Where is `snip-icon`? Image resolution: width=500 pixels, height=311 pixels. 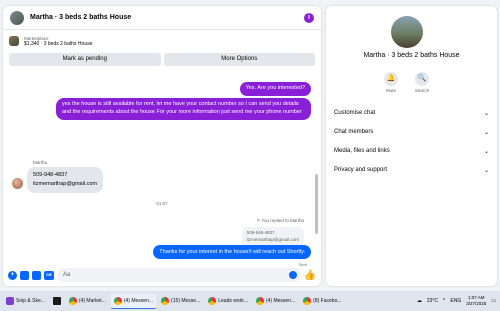 snip-icon is located at coordinates (10, 301).